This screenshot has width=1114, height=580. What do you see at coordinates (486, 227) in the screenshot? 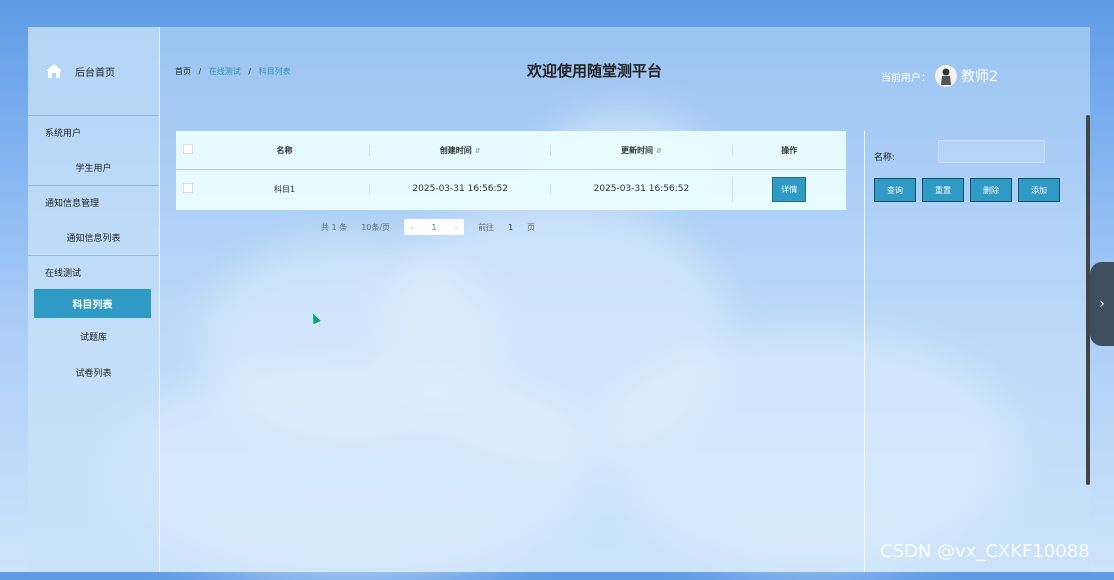
I see `goto-label: 前往` at bounding box center [486, 227].